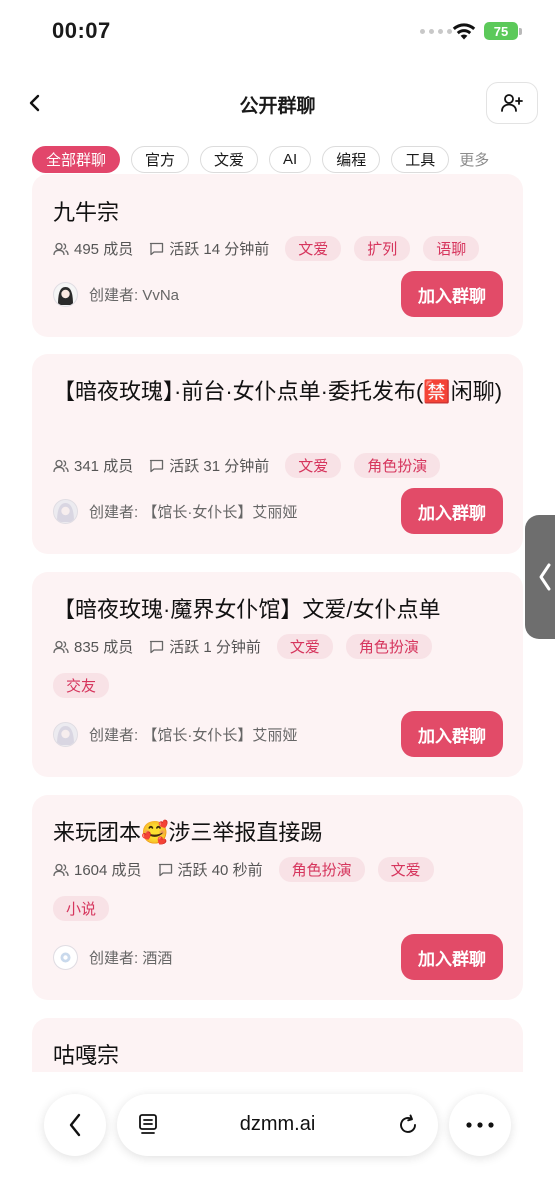 The width and height of the screenshot is (555, 1200). What do you see at coordinates (278, 391) in the screenshot?
I see `group-title: 【暗夜玫瑰】·前台·女仆点单·委托发布(🈲闲聊)` at bounding box center [278, 391].